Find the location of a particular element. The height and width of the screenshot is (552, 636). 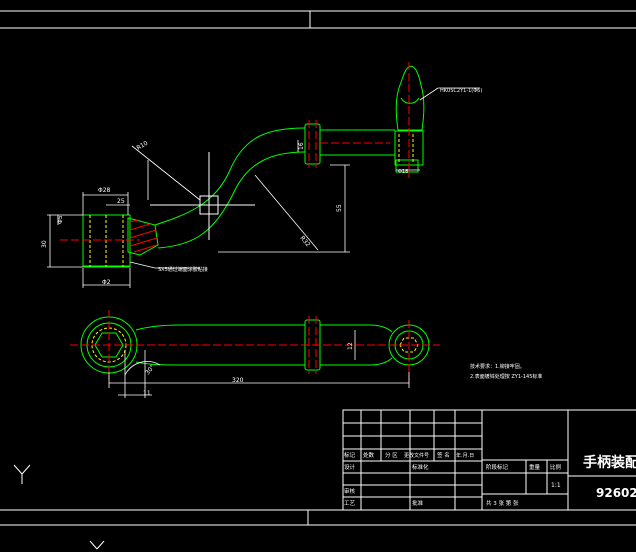

dim-phi5: Φ5 is located at coordinates (60, 219).